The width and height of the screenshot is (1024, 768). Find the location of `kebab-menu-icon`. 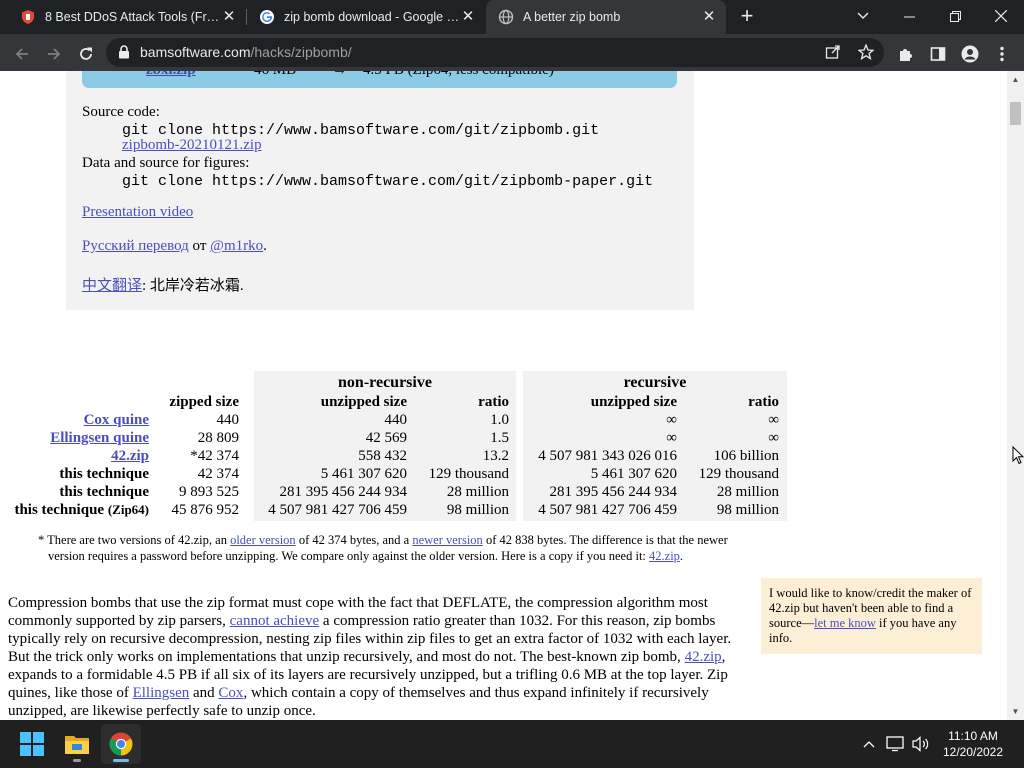

kebab-menu-icon is located at coordinates (1002, 53).